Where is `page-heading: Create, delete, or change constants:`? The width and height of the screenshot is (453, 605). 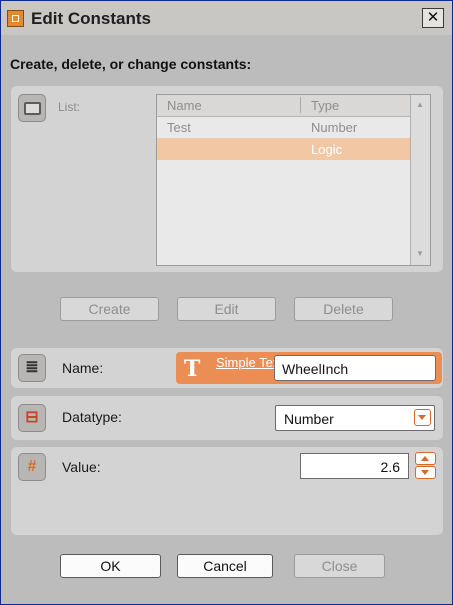
page-heading: Create, delete, or change constants: is located at coordinates (131, 64).